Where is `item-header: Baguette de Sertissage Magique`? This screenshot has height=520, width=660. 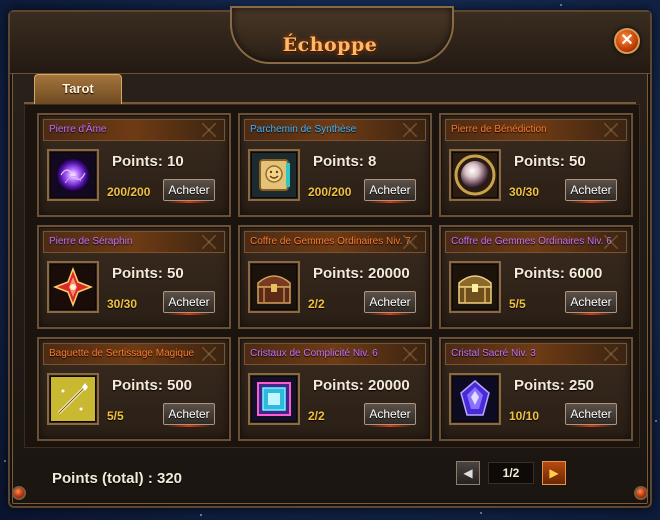 item-header: Baguette de Sertissage Magique is located at coordinates (134, 354).